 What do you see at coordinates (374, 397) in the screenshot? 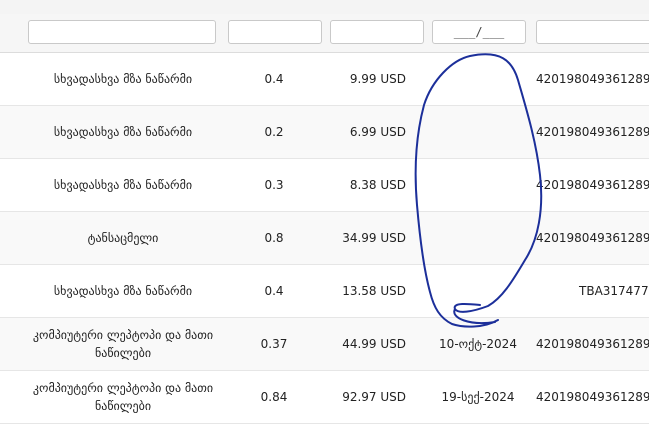
I see `item-price: 92.97 USD` at bounding box center [374, 397].